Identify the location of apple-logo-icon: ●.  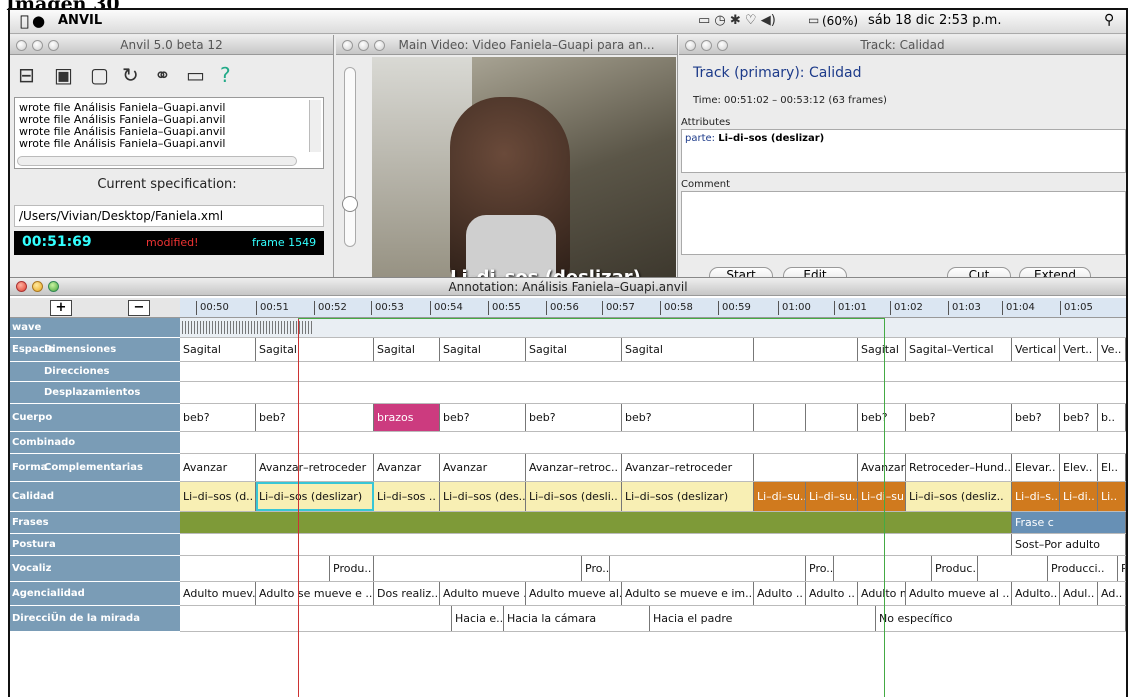
(38, 21).